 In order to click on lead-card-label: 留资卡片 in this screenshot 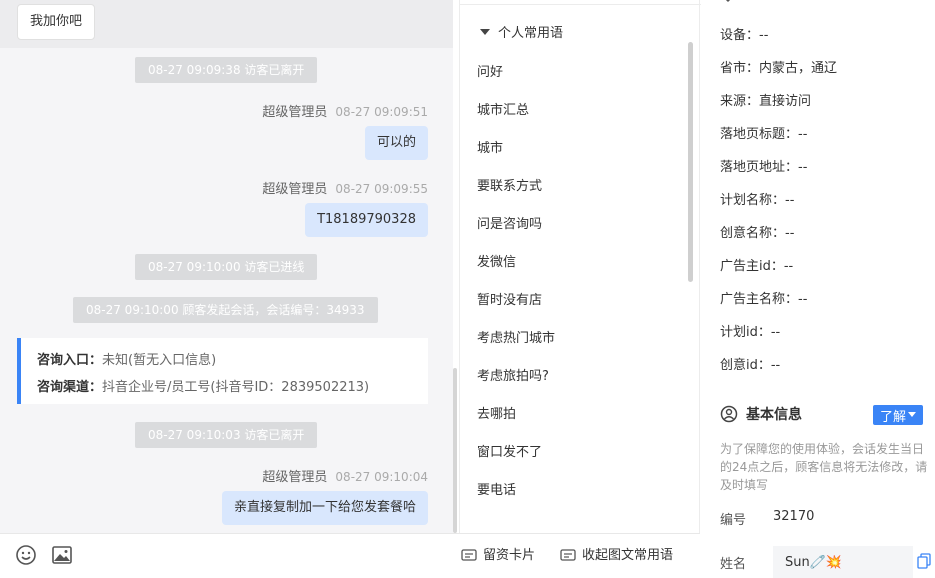, I will do `click(509, 555)`.